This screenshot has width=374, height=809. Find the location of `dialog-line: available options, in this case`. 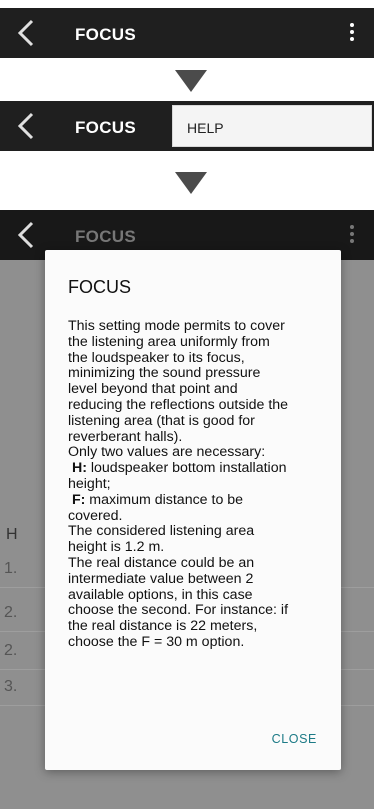

dialog-line: available options, in this case is located at coordinates (160, 594).